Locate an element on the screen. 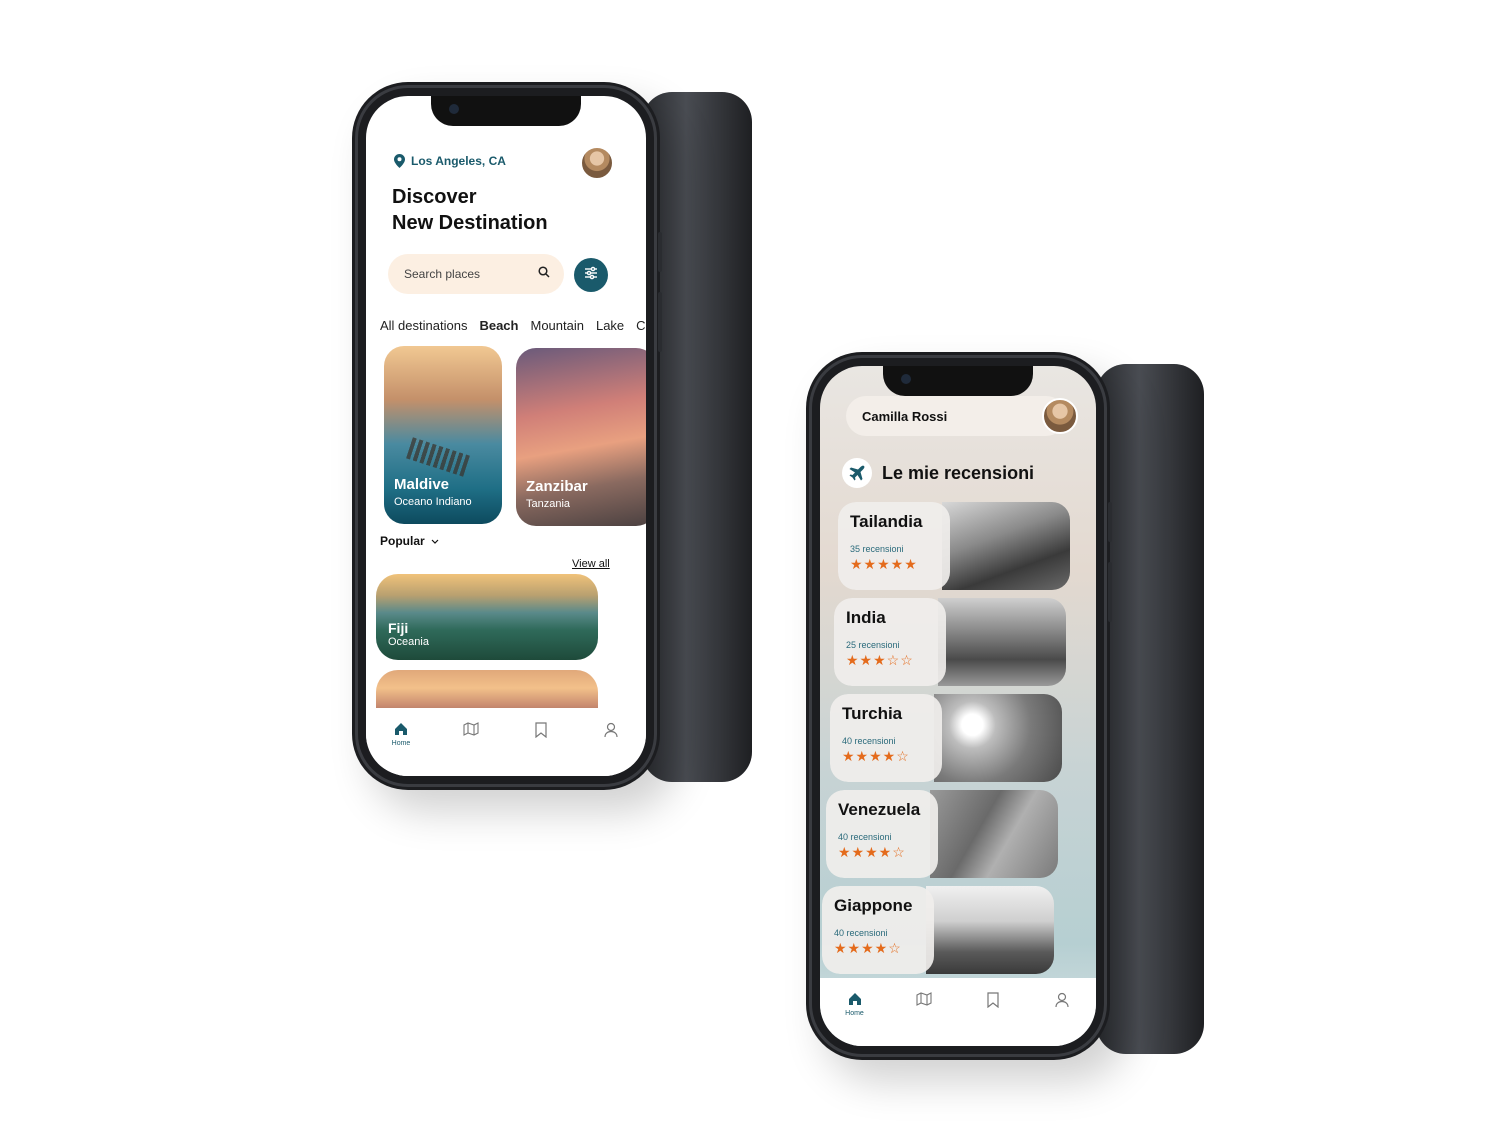 The width and height of the screenshot is (1500, 1125). card-name: Fiji is located at coordinates (398, 628).